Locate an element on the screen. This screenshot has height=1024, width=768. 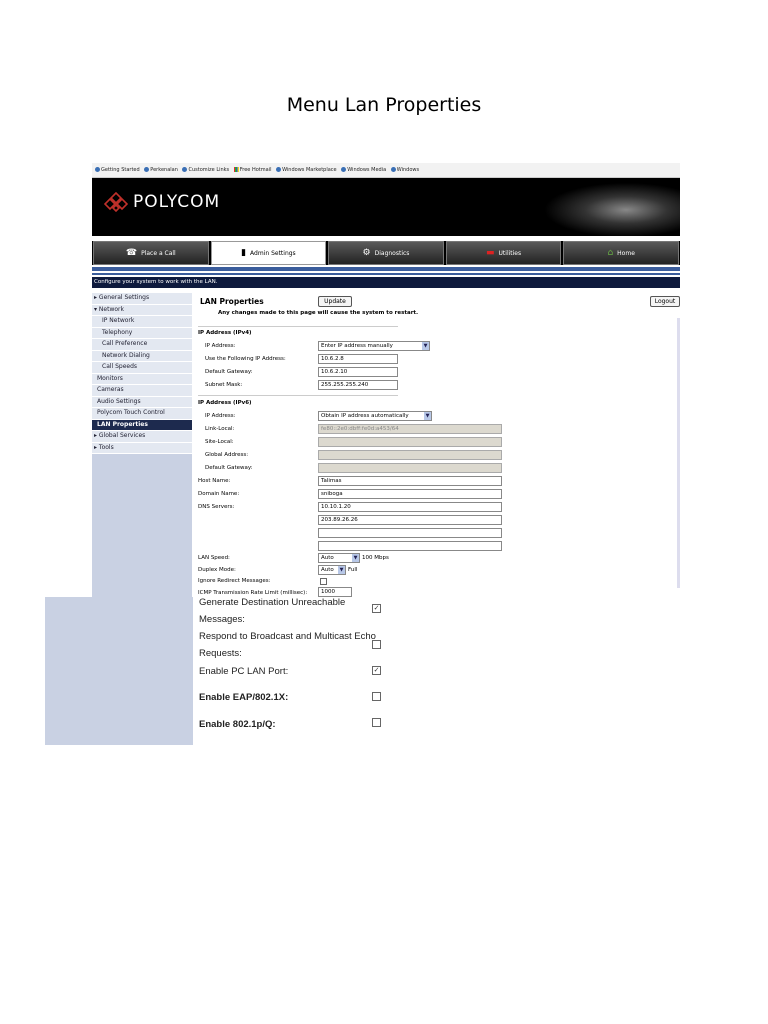
enable-8021p-label: Enable 802.1p/Q: is located at coordinates (237, 724).